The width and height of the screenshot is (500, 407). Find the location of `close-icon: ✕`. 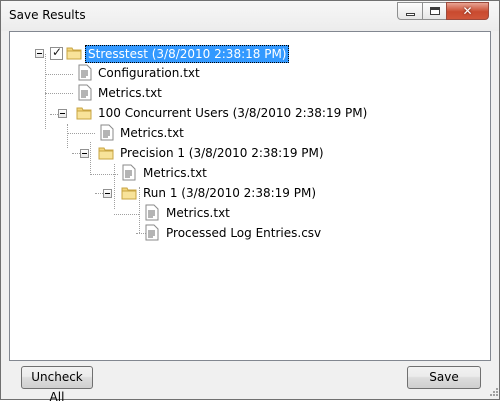

close-icon: ✕ is located at coordinates (467, 11).